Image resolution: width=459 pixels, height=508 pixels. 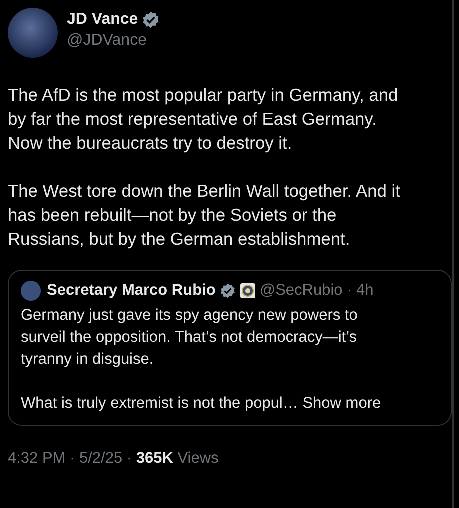 What do you see at coordinates (317, 291) in the screenshot?
I see `quoted-author-handle: @SecRubio · 4h` at bounding box center [317, 291].